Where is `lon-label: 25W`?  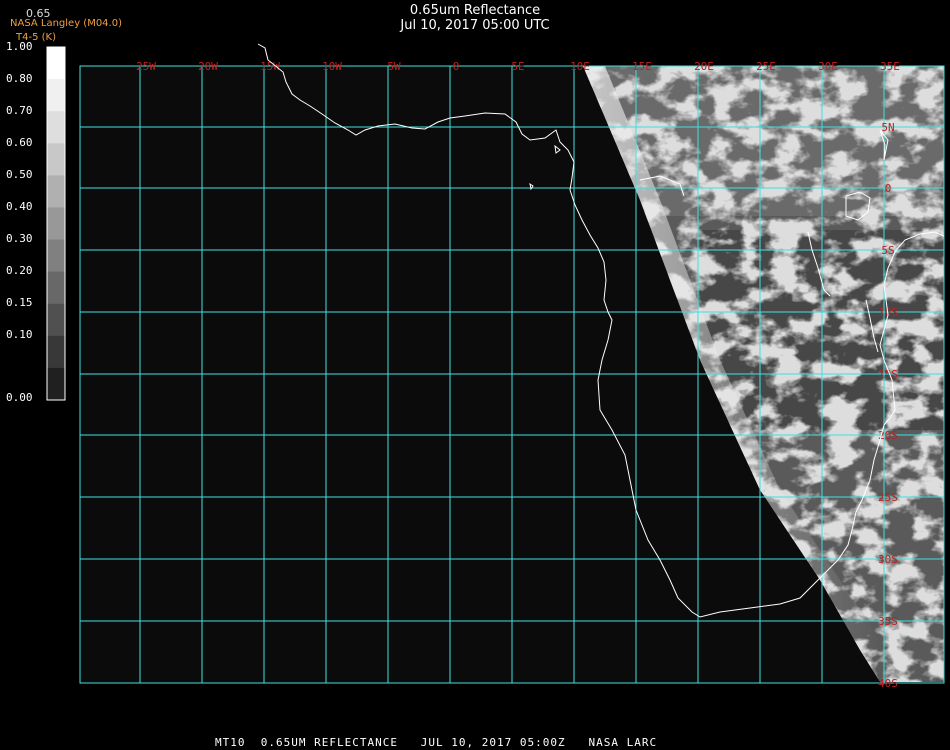
lon-label: 25W is located at coordinates (146, 66).